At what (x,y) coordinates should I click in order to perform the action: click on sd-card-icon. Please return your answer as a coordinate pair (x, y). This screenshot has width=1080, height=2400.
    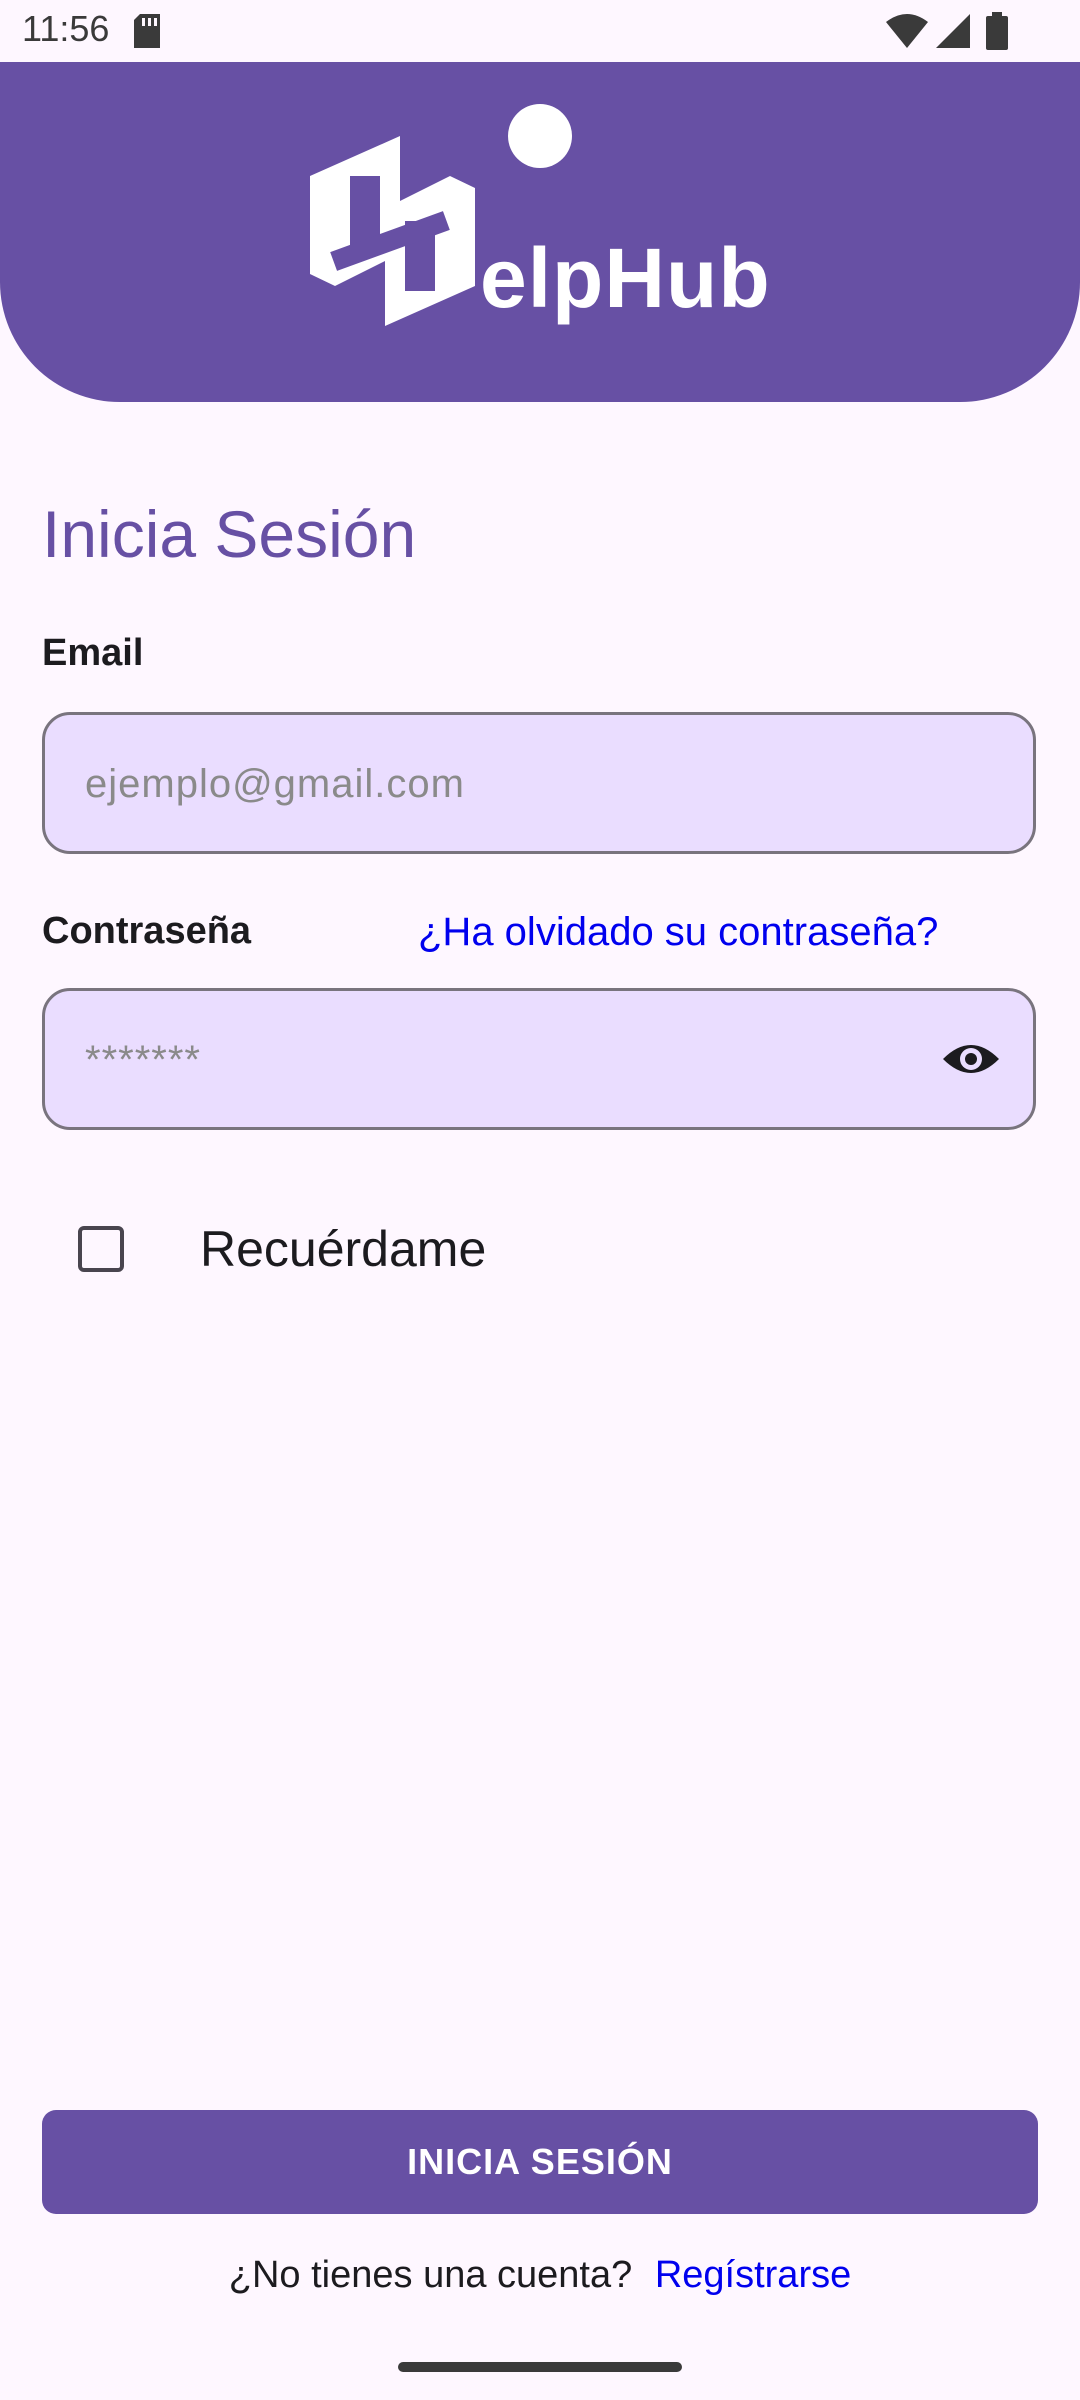
    Looking at the image, I should click on (147, 31).